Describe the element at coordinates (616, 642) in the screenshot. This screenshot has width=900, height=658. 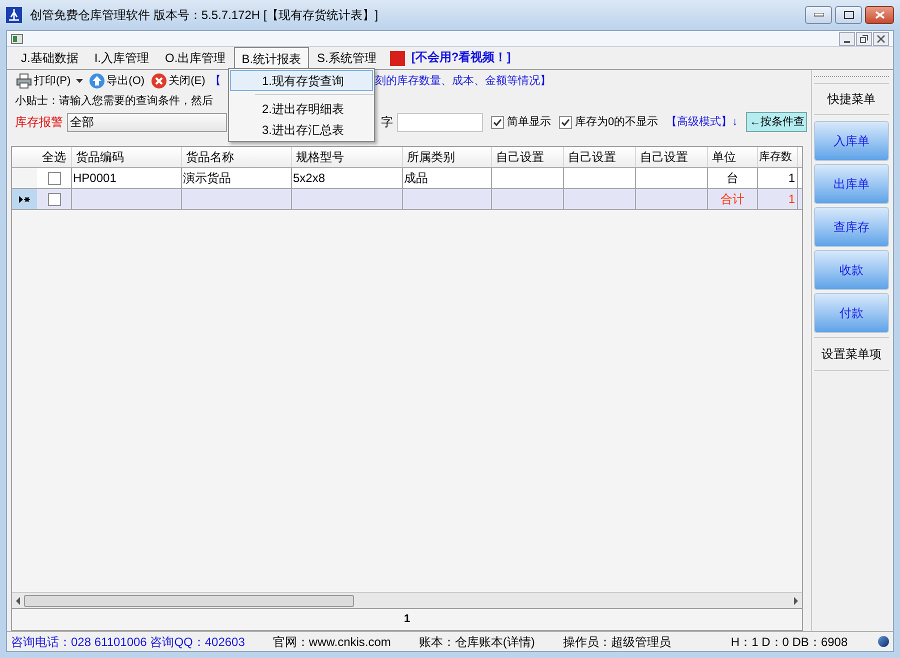
I see `status-text: 操作员：超级管理员` at that location.